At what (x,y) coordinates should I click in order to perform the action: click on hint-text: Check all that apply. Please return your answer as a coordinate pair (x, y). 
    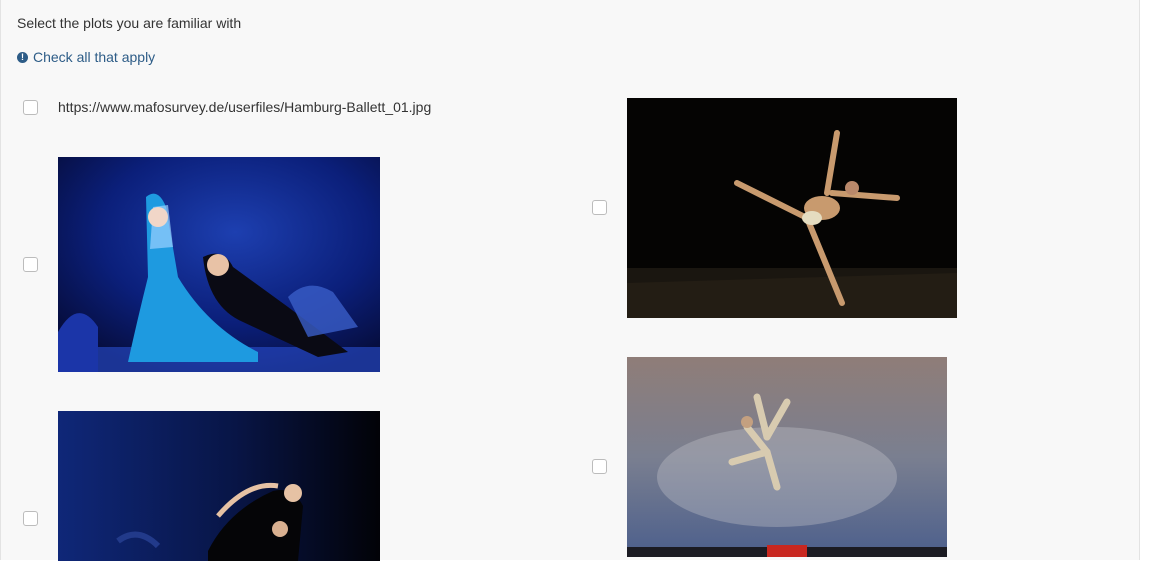
    Looking at the image, I should click on (94, 57).